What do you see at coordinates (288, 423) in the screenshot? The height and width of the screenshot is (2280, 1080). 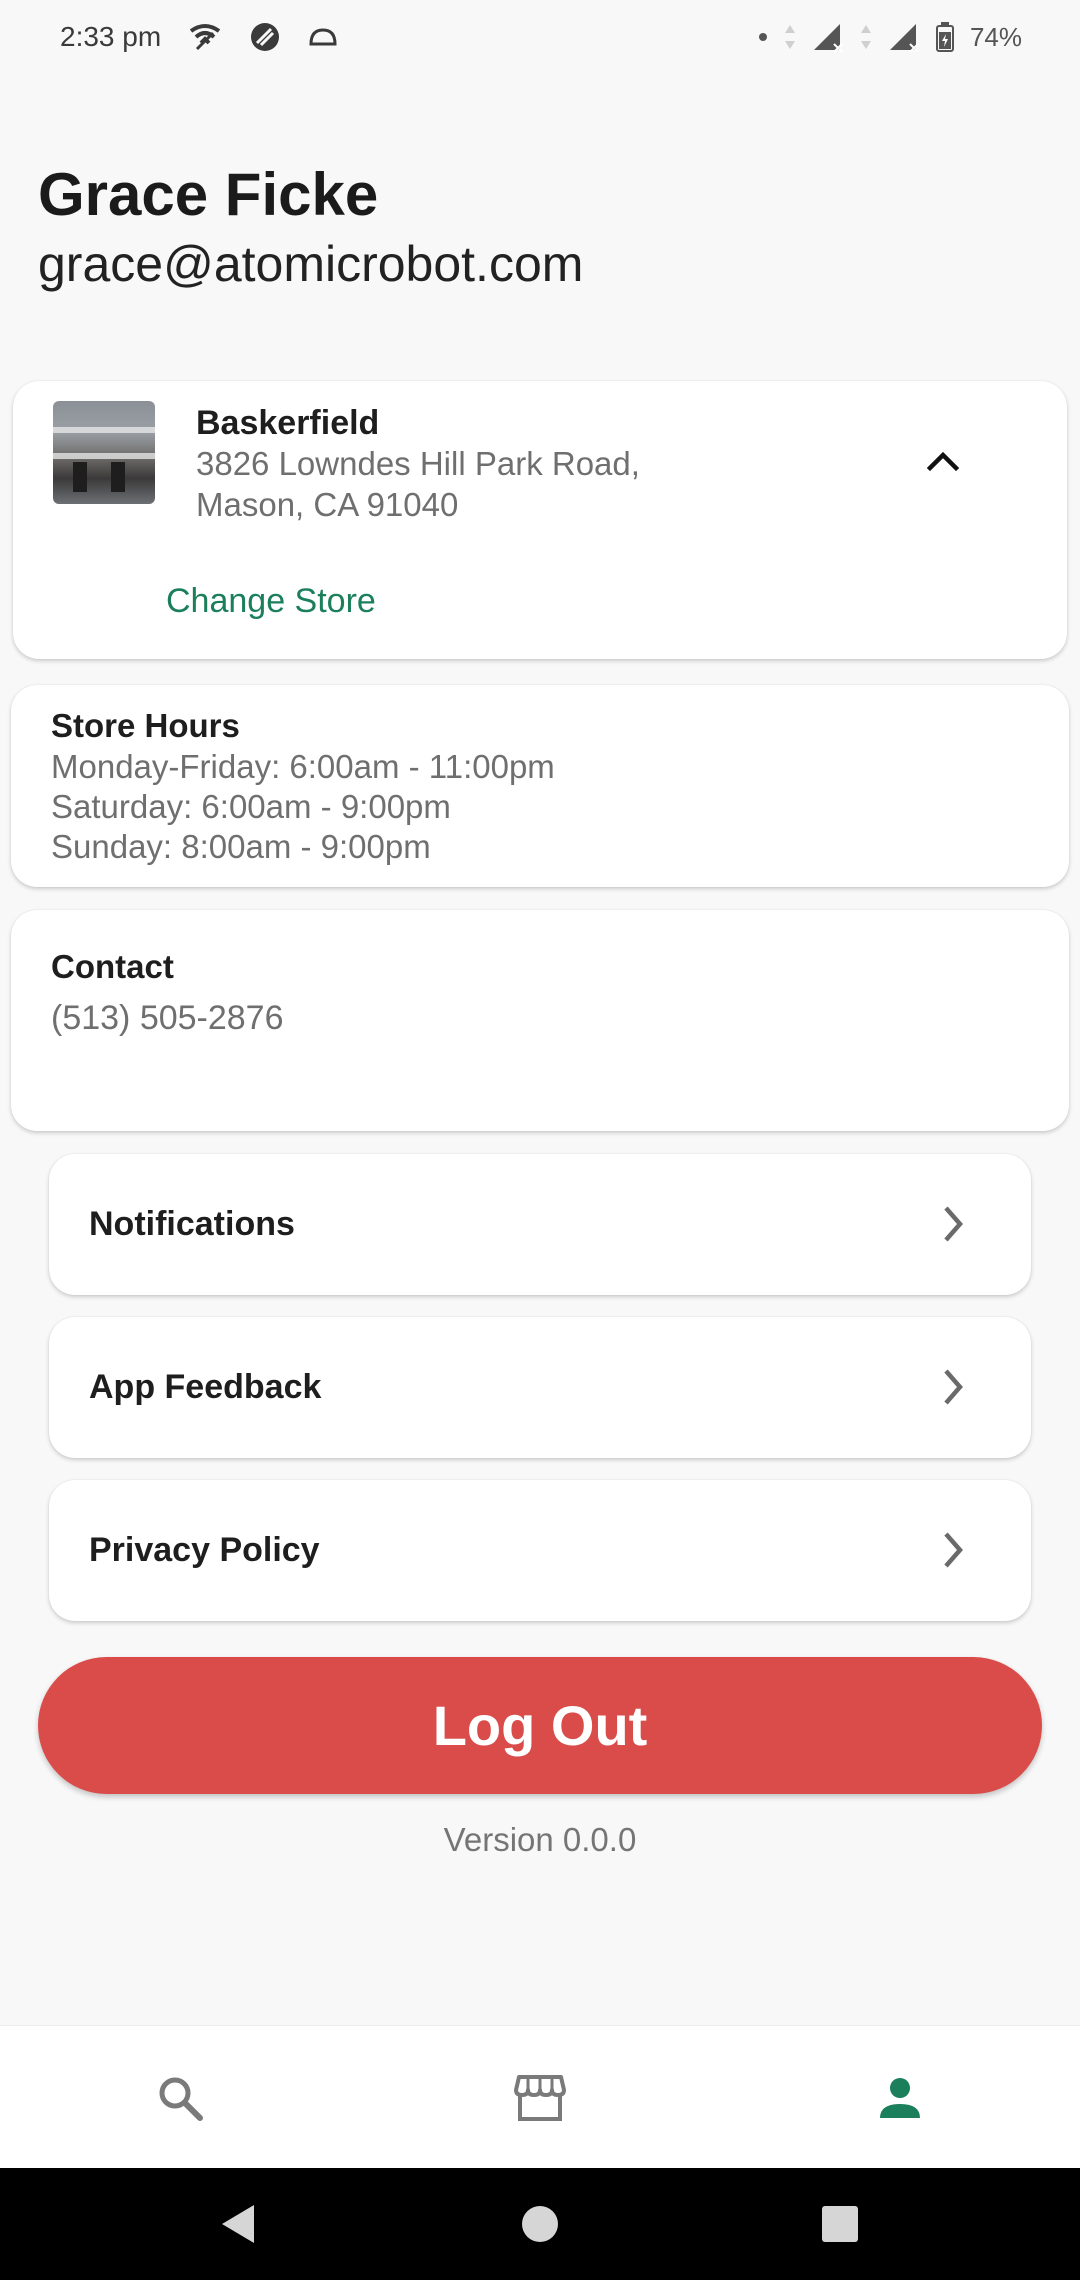 I see `store-name: Baskerfield` at bounding box center [288, 423].